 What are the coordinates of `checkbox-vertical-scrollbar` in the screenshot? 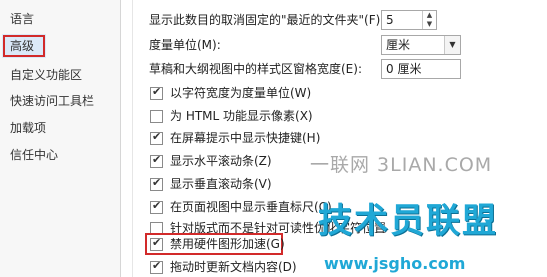 It's located at (156, 183).